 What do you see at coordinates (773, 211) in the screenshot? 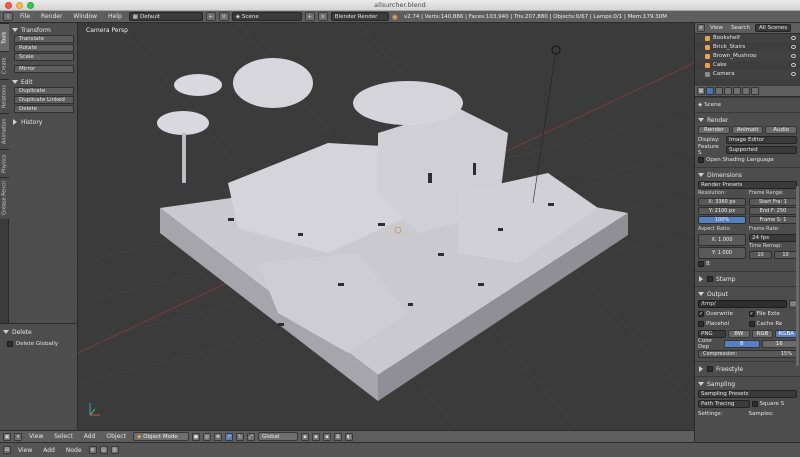
I see `end-frame-field: End F: 250` at bounding box center [773, 211].